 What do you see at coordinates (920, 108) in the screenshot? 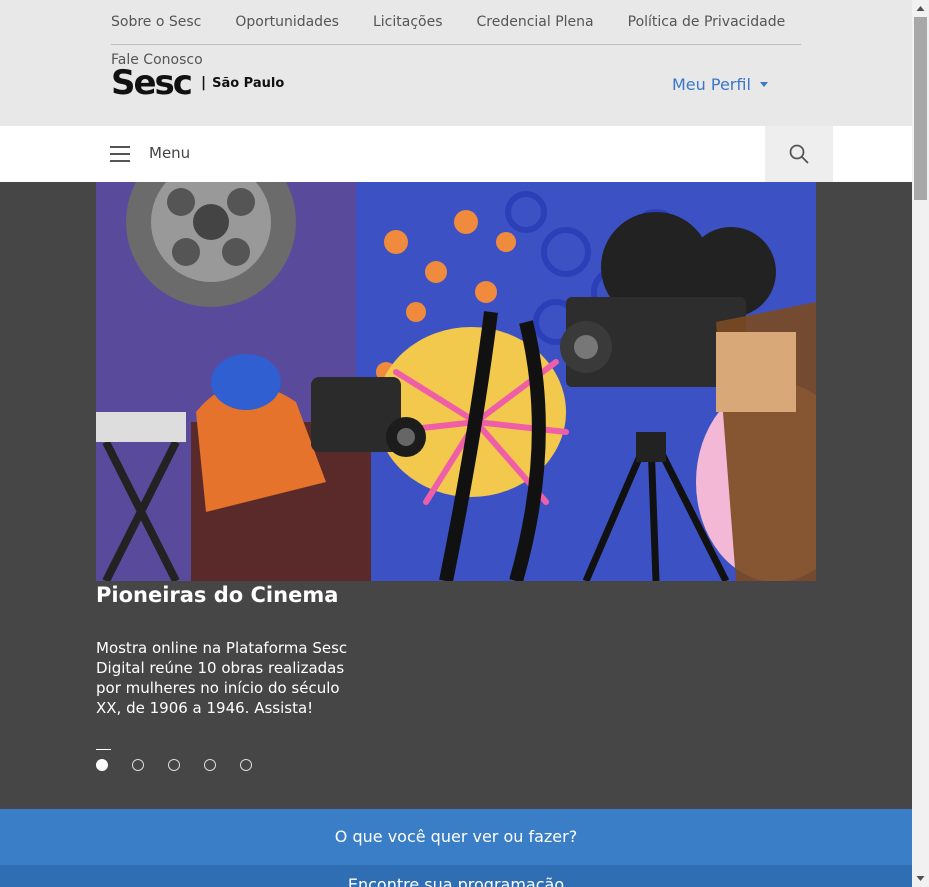
I see `scroll-thumb` at bounding box center [920, 108].